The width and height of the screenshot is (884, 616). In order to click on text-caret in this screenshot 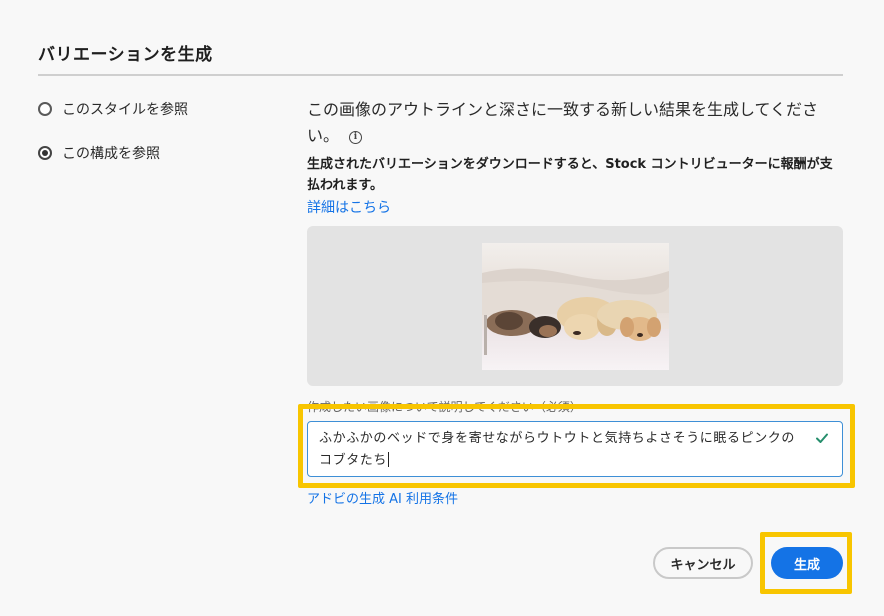, I will do `click(389, 459)`.